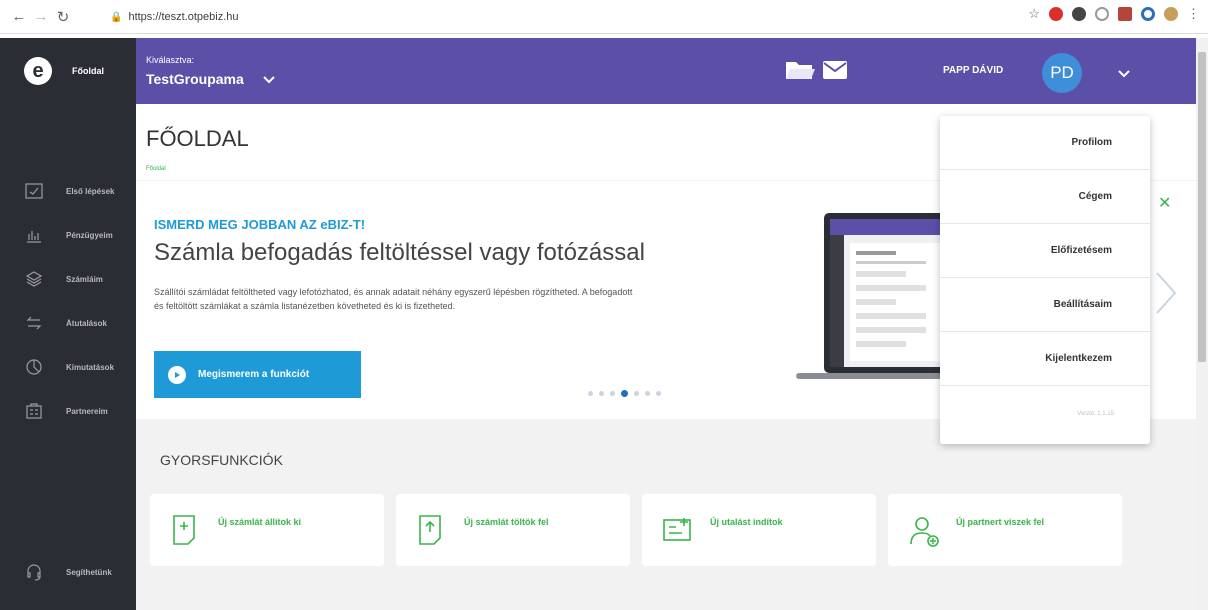  I want to click on sidebar-item-label: Számláim, so click(84, 279).